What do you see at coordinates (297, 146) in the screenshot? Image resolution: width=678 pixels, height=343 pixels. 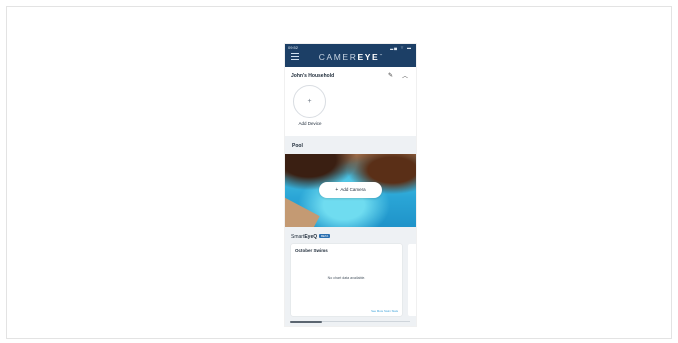 I see `pool-title: Pool` at bounding box center [297, 146].